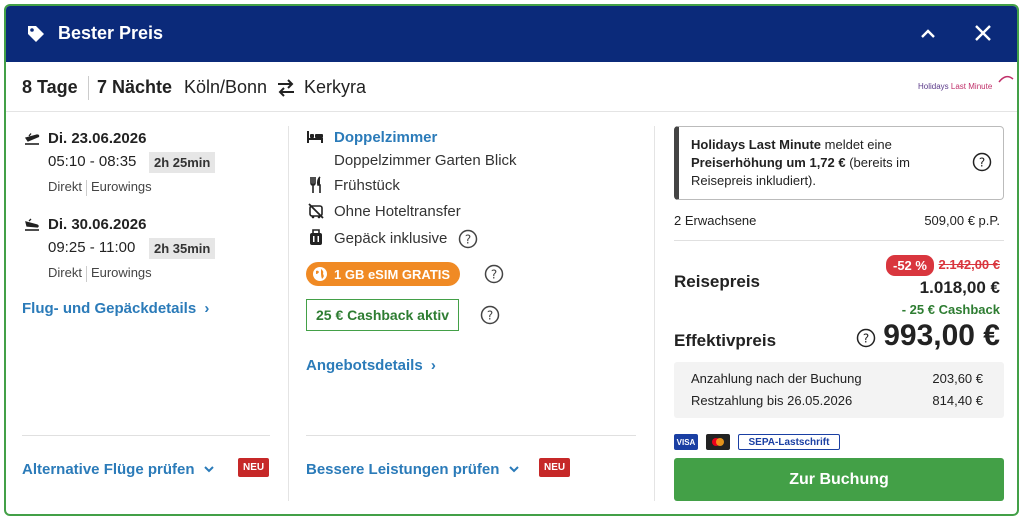  I want to click on trip-nights: 7 Nächte, so click(135, 87).